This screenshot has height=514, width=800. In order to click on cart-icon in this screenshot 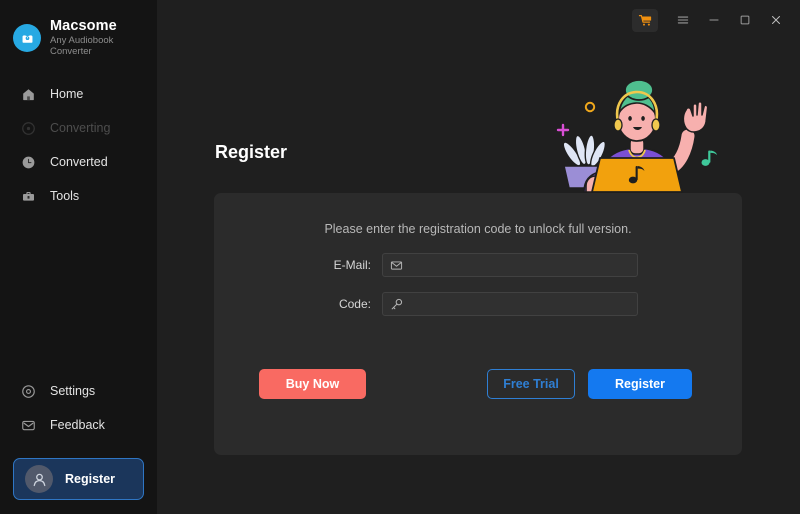, I will do `click(645, 20)`.